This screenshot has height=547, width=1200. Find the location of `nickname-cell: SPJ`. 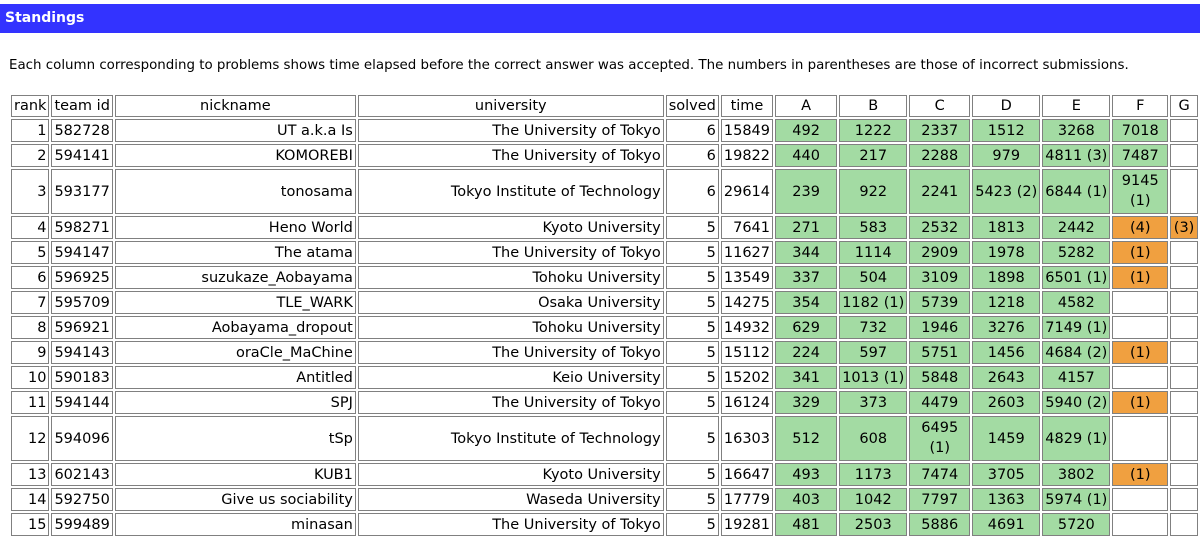

nickname-cell: SPJ is located at coordinates (235, 402).